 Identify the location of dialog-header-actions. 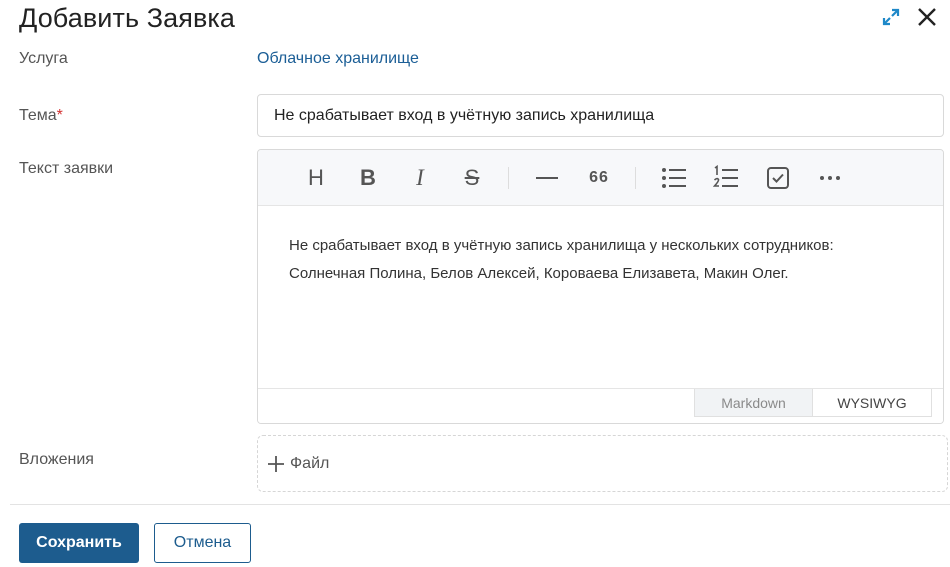
(909, 17).